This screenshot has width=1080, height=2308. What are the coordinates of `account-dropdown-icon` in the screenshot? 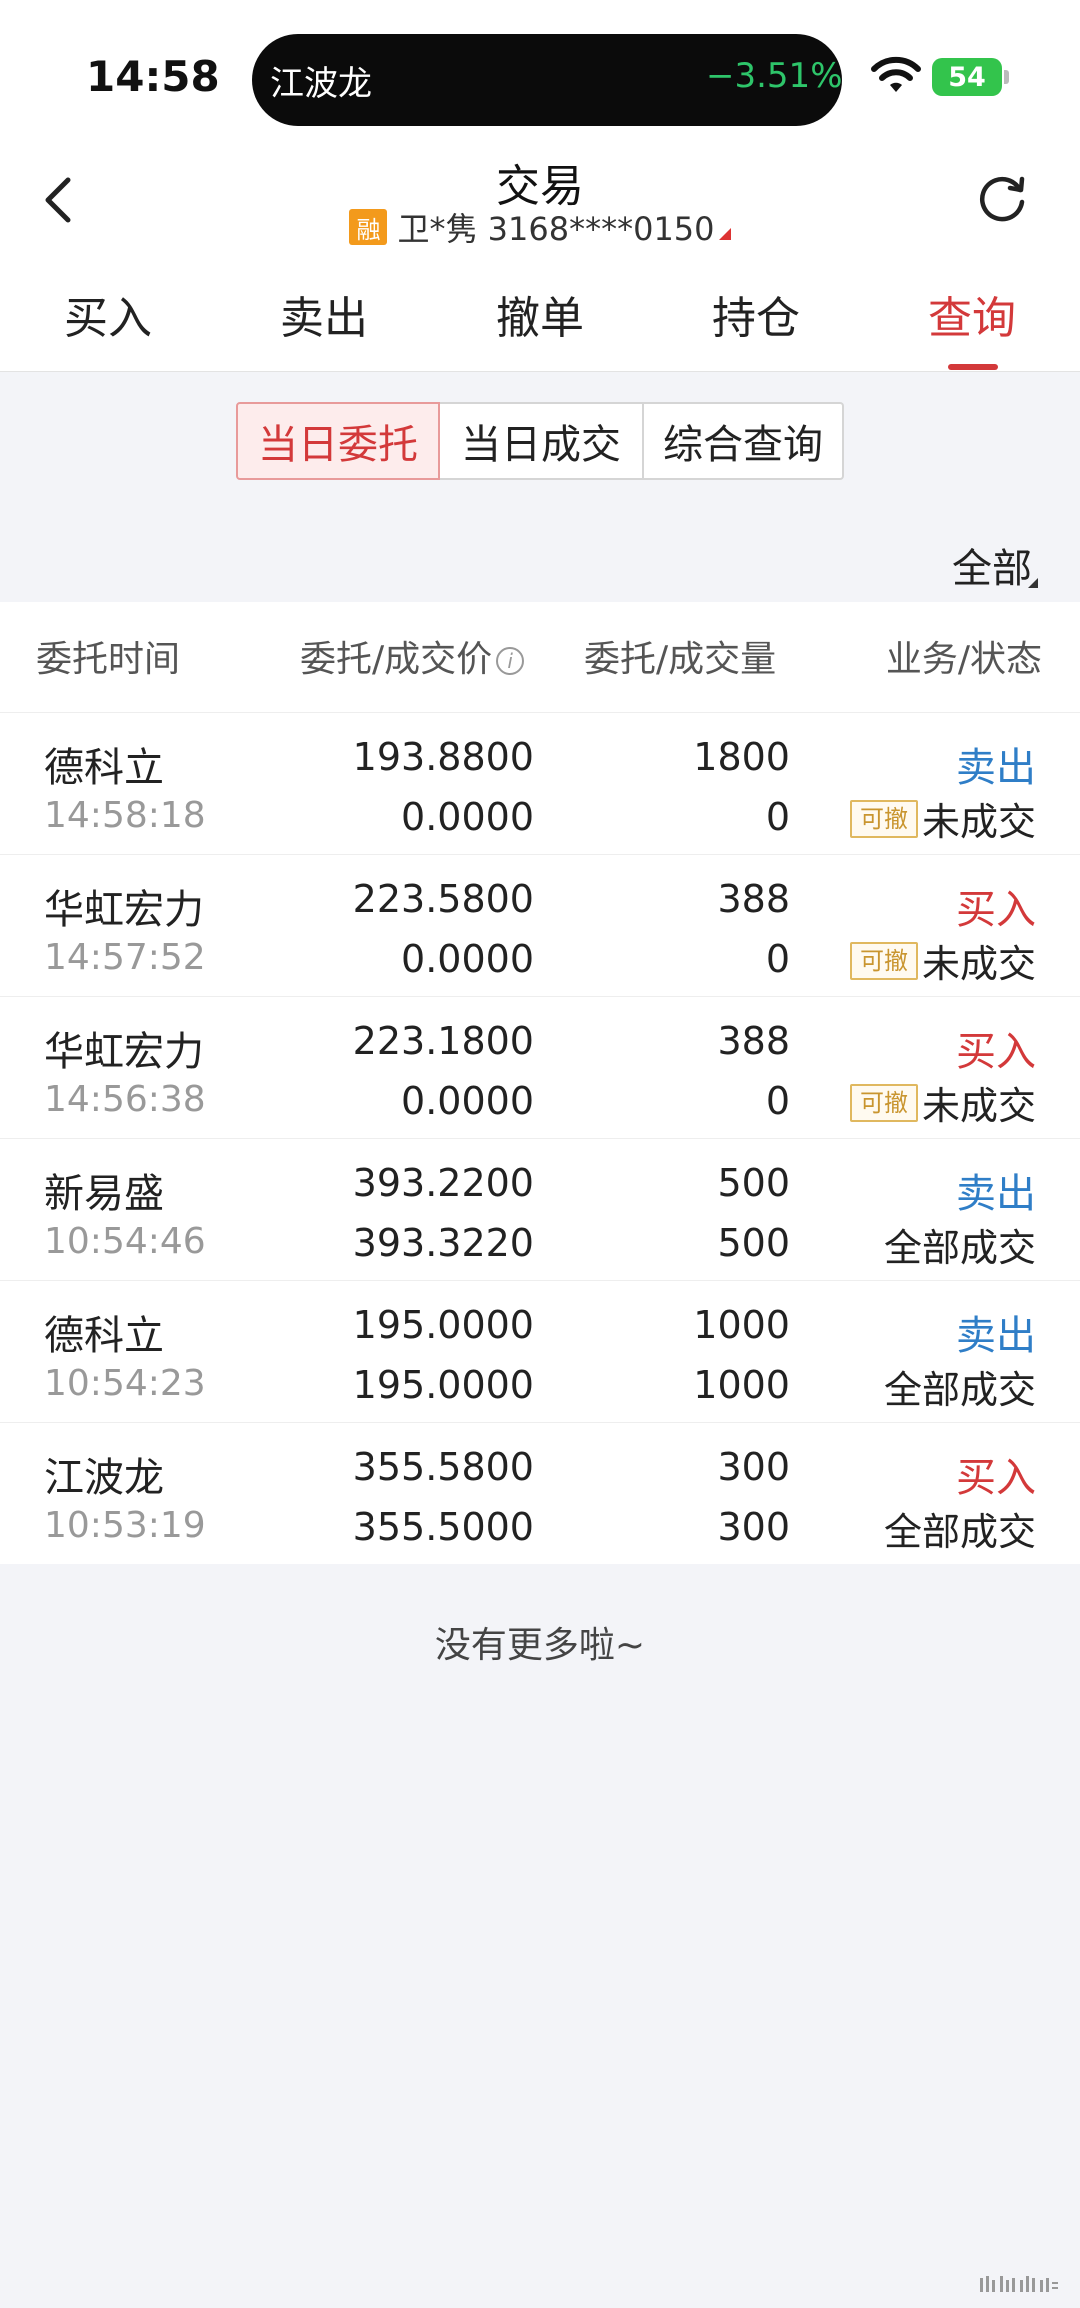 It's located at (724, 234).